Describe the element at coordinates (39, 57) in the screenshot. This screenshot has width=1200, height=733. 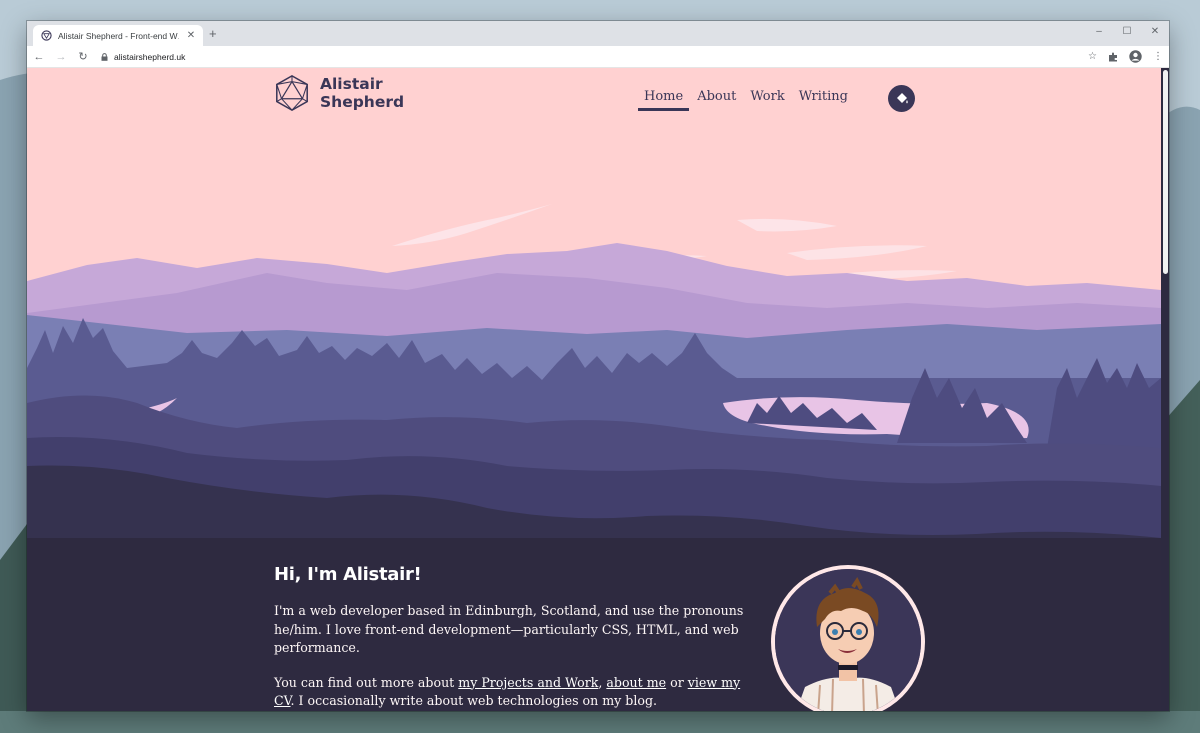
I see `back-arrow-icon: ←` at that location.